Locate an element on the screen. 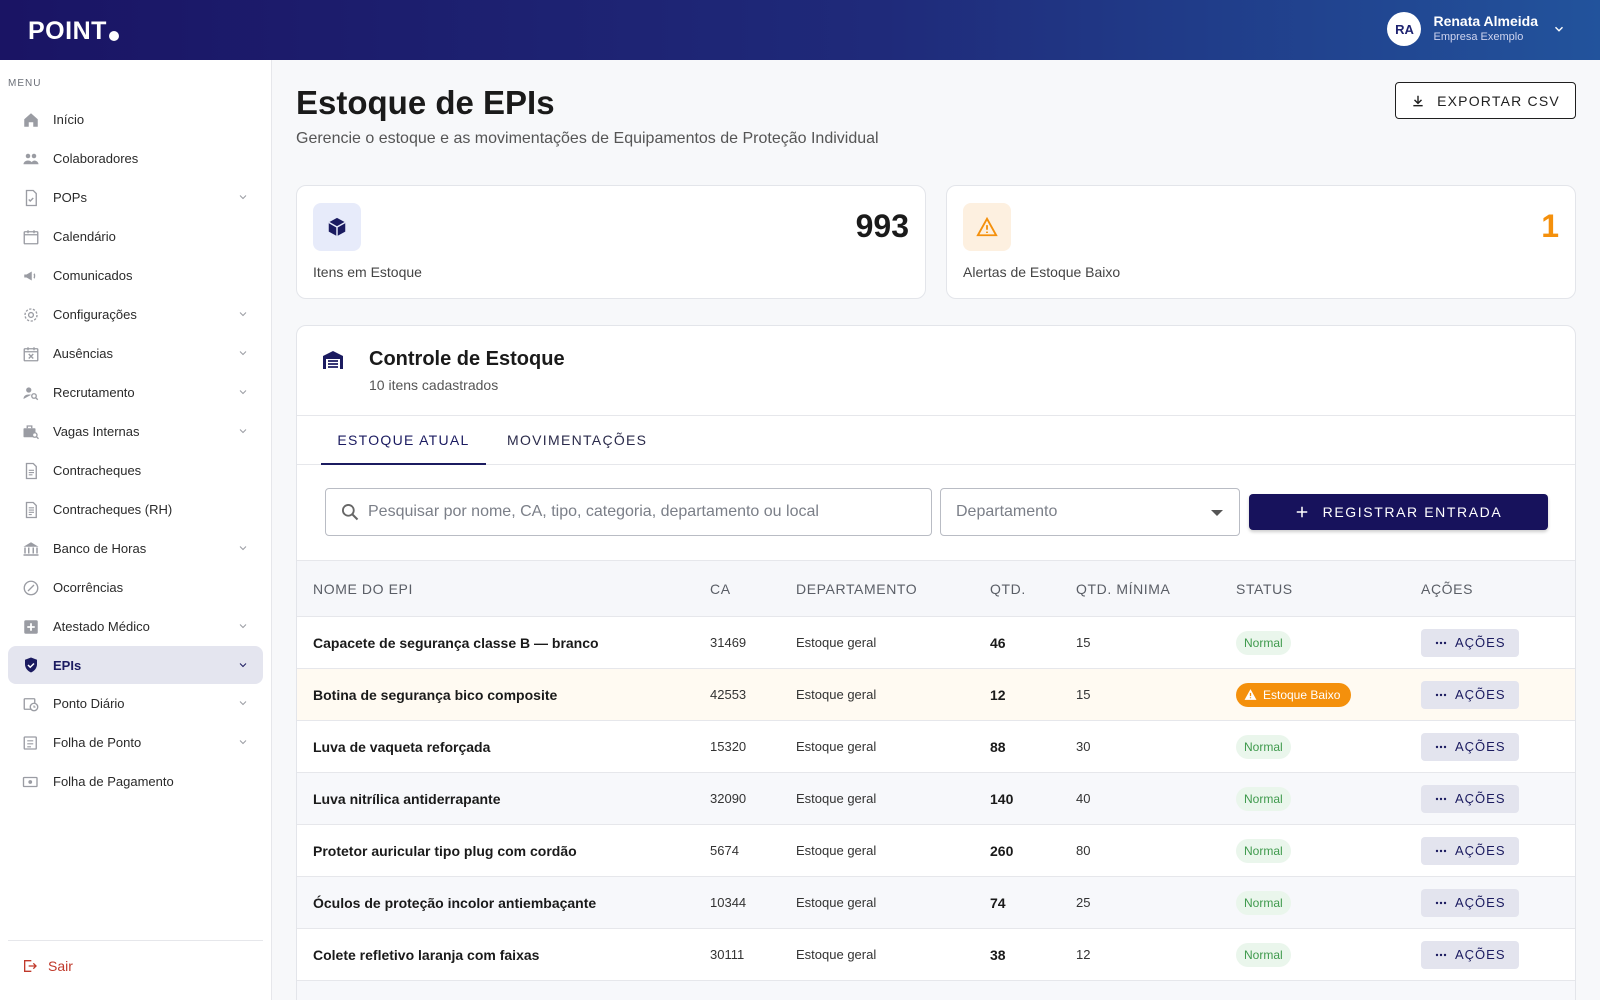  search-input is located at coordinates (638, 512).